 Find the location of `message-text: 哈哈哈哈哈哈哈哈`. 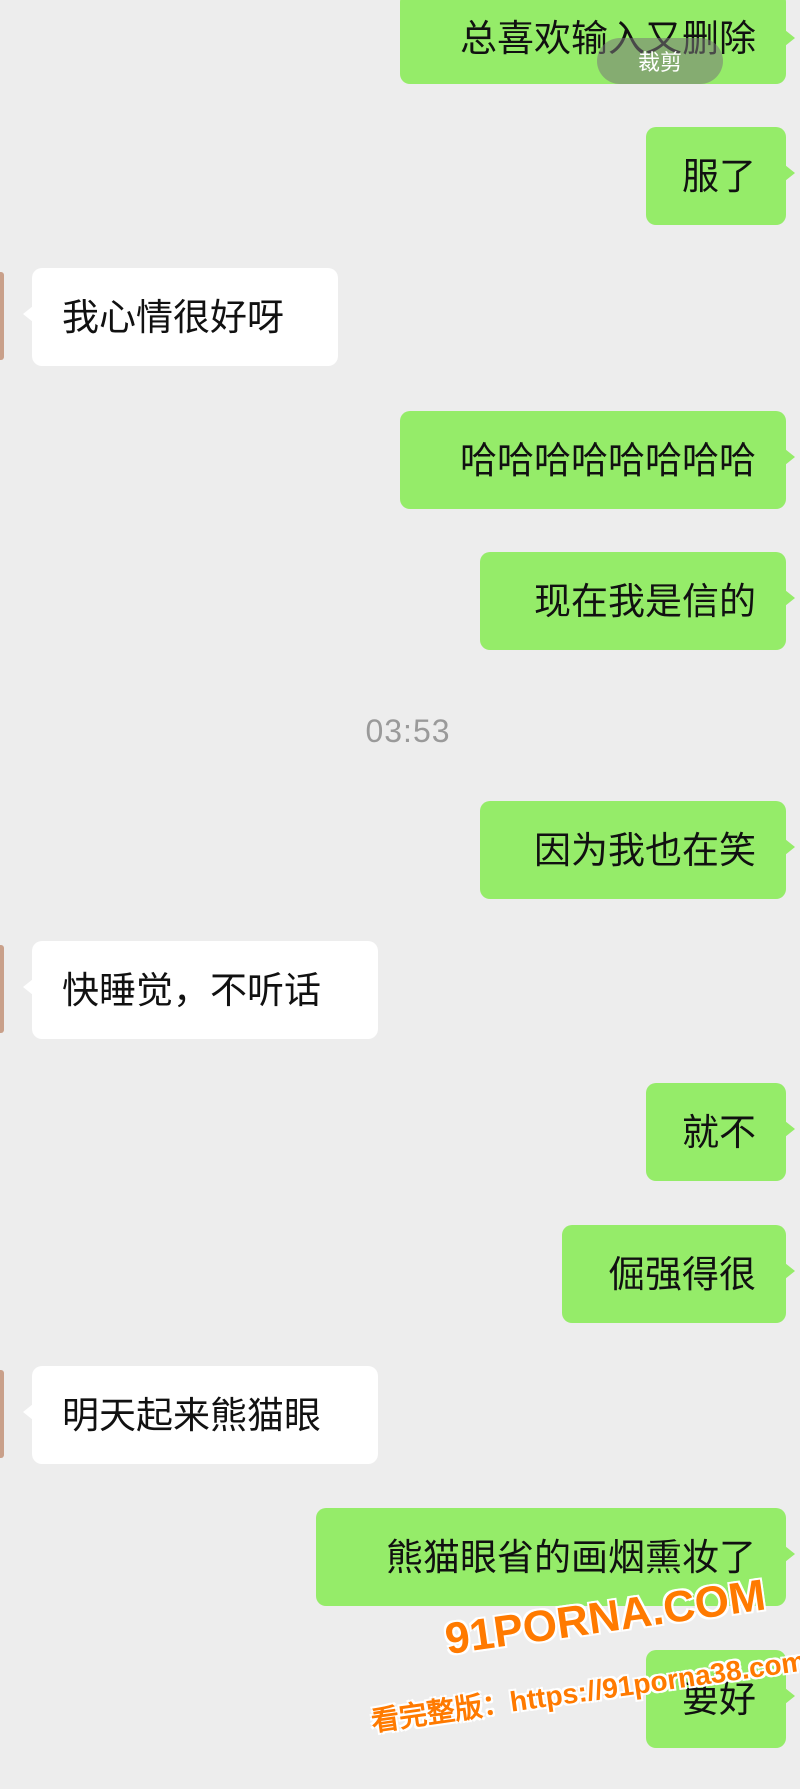

message-text: 哈哈哈哈哈哈哈哈 is located at coordinates (608, 460).